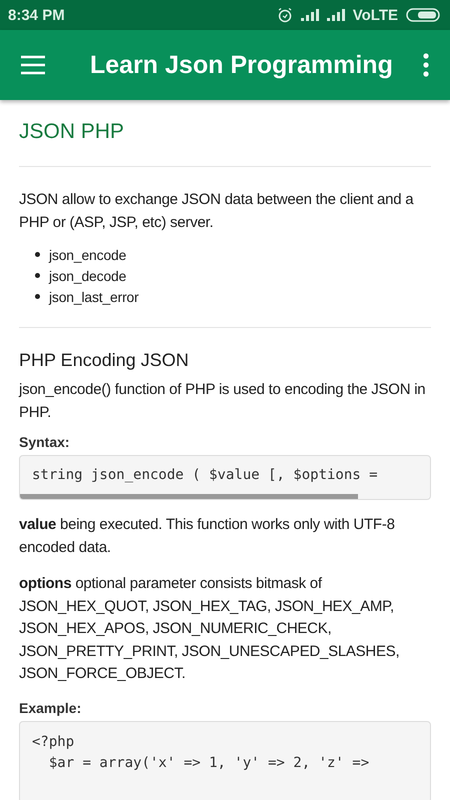  I want to click on status-time: 8:34 PM, so click(37, 15).